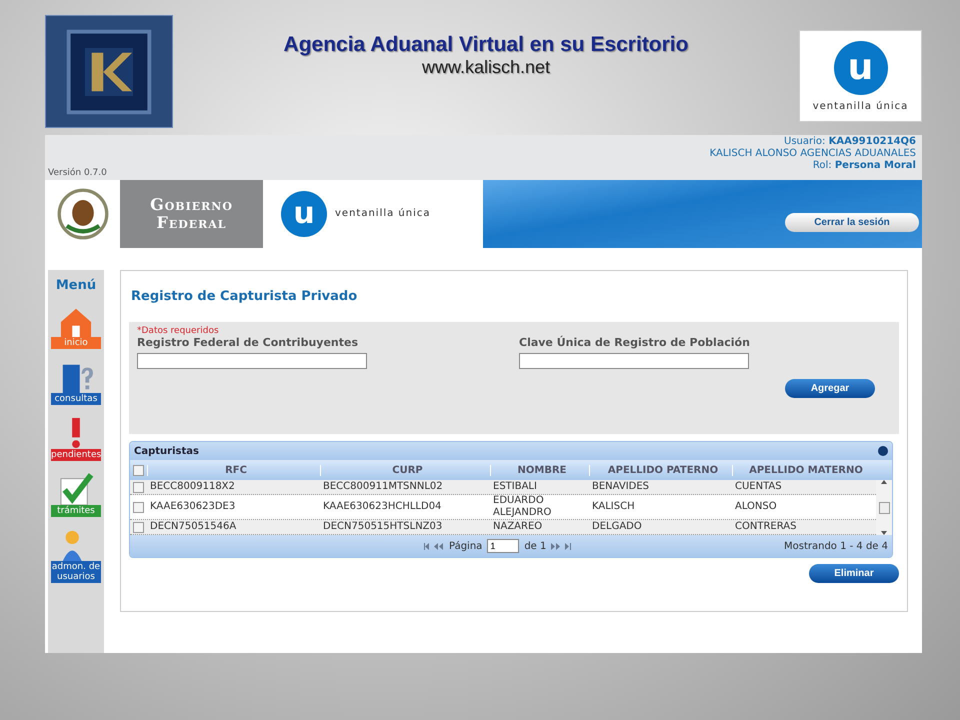  I want to click on required-note: *Datos requeridos, so click(178, 331).